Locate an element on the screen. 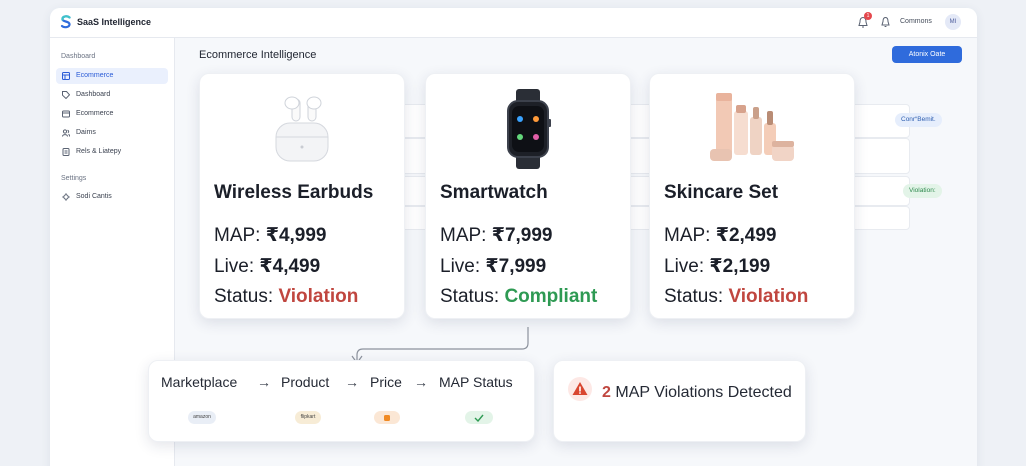 This screenshot has width=1026, height=466. sidebar-item-label: Daims is located at coordinates (86, 132).